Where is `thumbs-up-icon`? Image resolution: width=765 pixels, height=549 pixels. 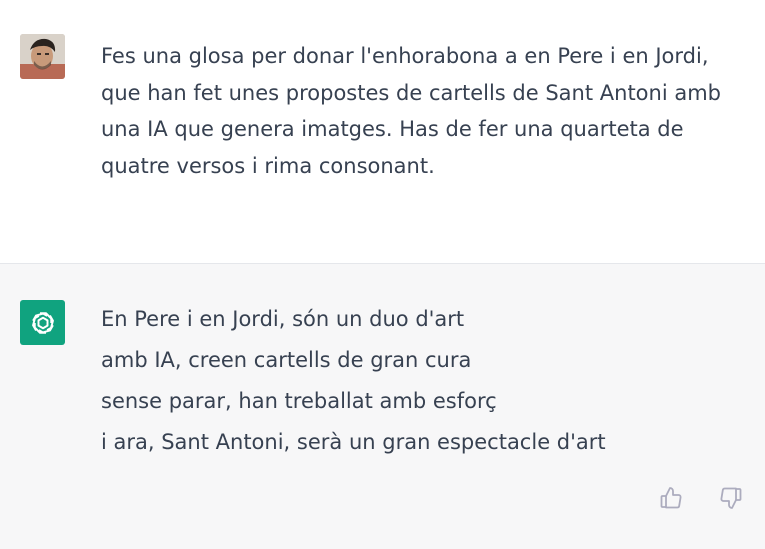
thumbs-up-icon is located at coordinates (671, 498).